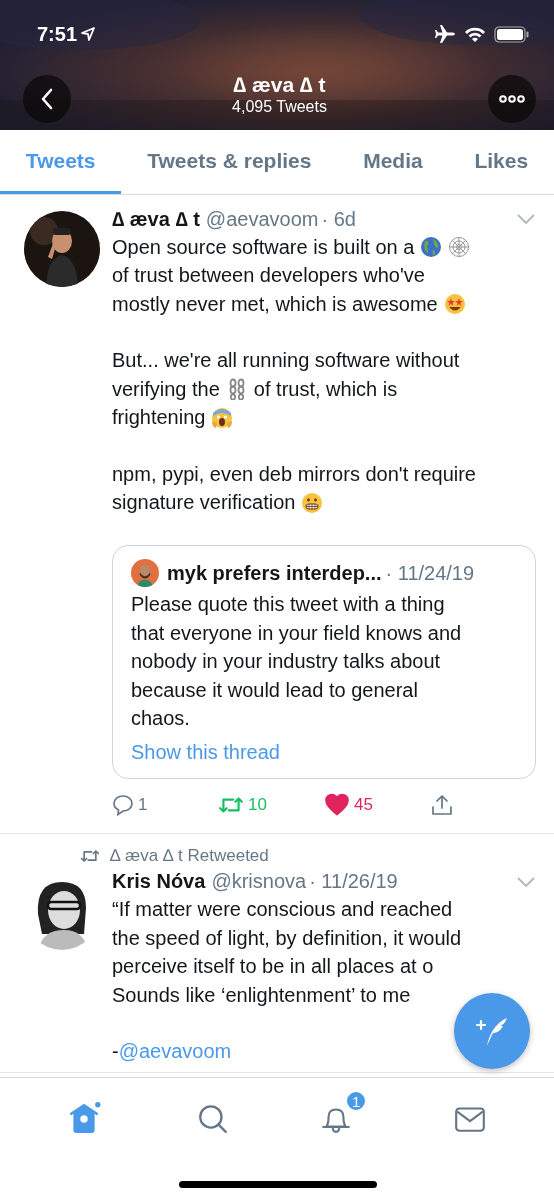 This screenshot has width=554, height=1200. What do you see at coordinates (47, 99) in the screenshot?
I see `back-icon` at bounding box center [47, 99].